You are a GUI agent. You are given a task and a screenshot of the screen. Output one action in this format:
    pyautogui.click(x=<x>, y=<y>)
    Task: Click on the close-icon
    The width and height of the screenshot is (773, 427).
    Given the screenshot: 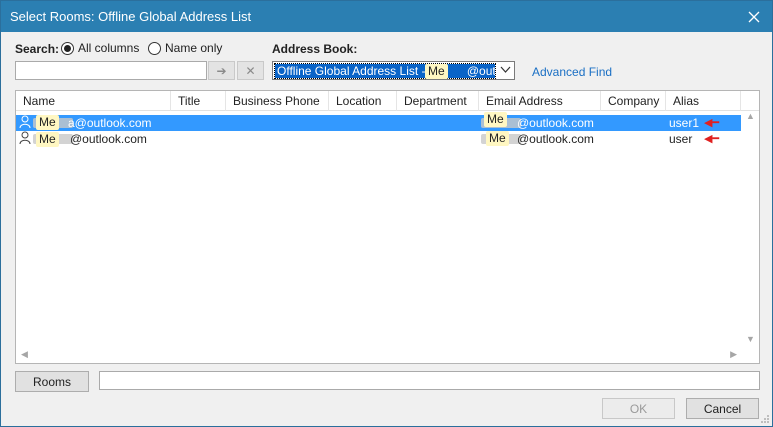 What is the action you would take?
    pyautogui.click(x=754, y=16)
    